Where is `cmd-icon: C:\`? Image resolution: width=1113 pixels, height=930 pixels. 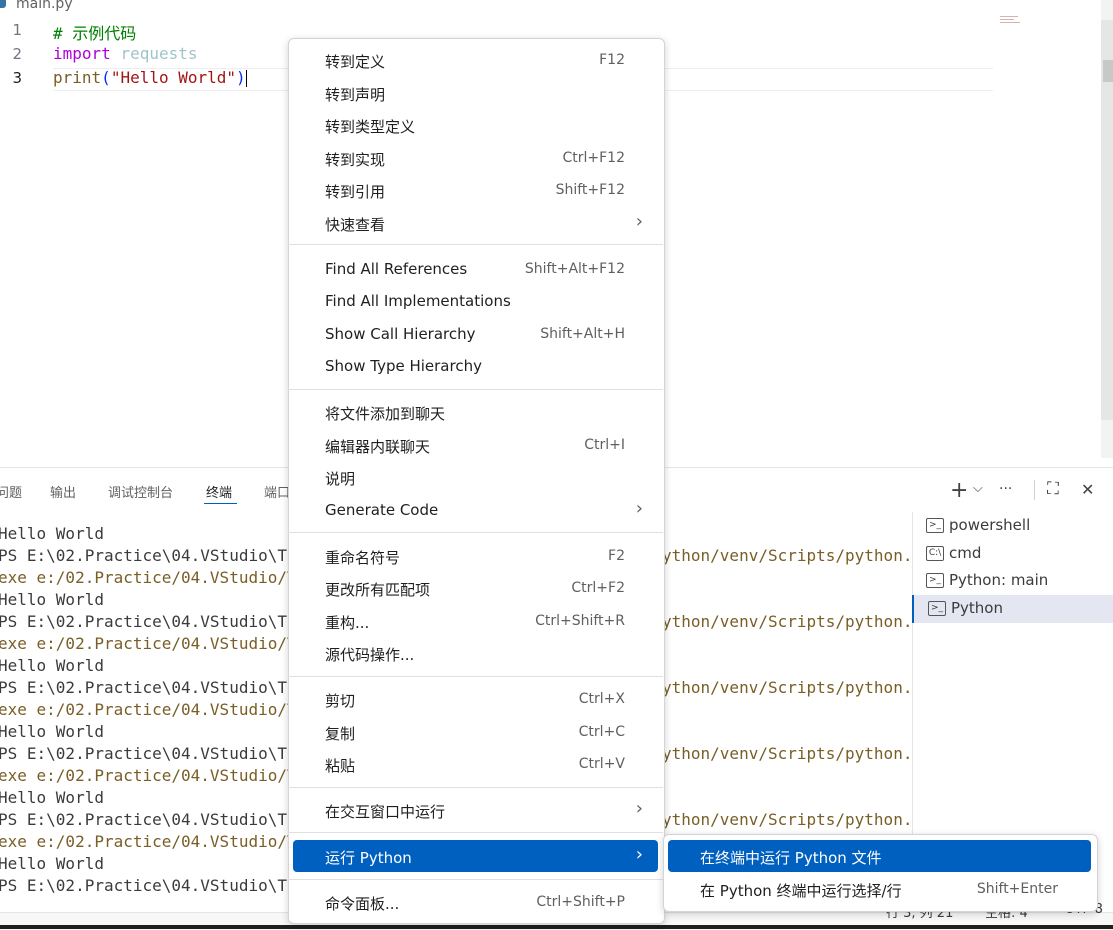 cmd-icon: C:\ is located at coordinates (935, 553).